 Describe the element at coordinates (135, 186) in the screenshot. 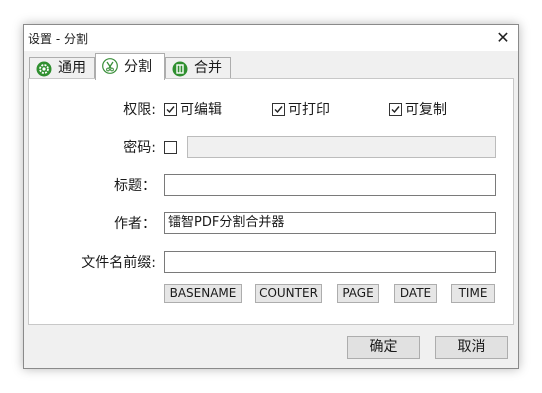

I see `title-label: 标题：` at that location.